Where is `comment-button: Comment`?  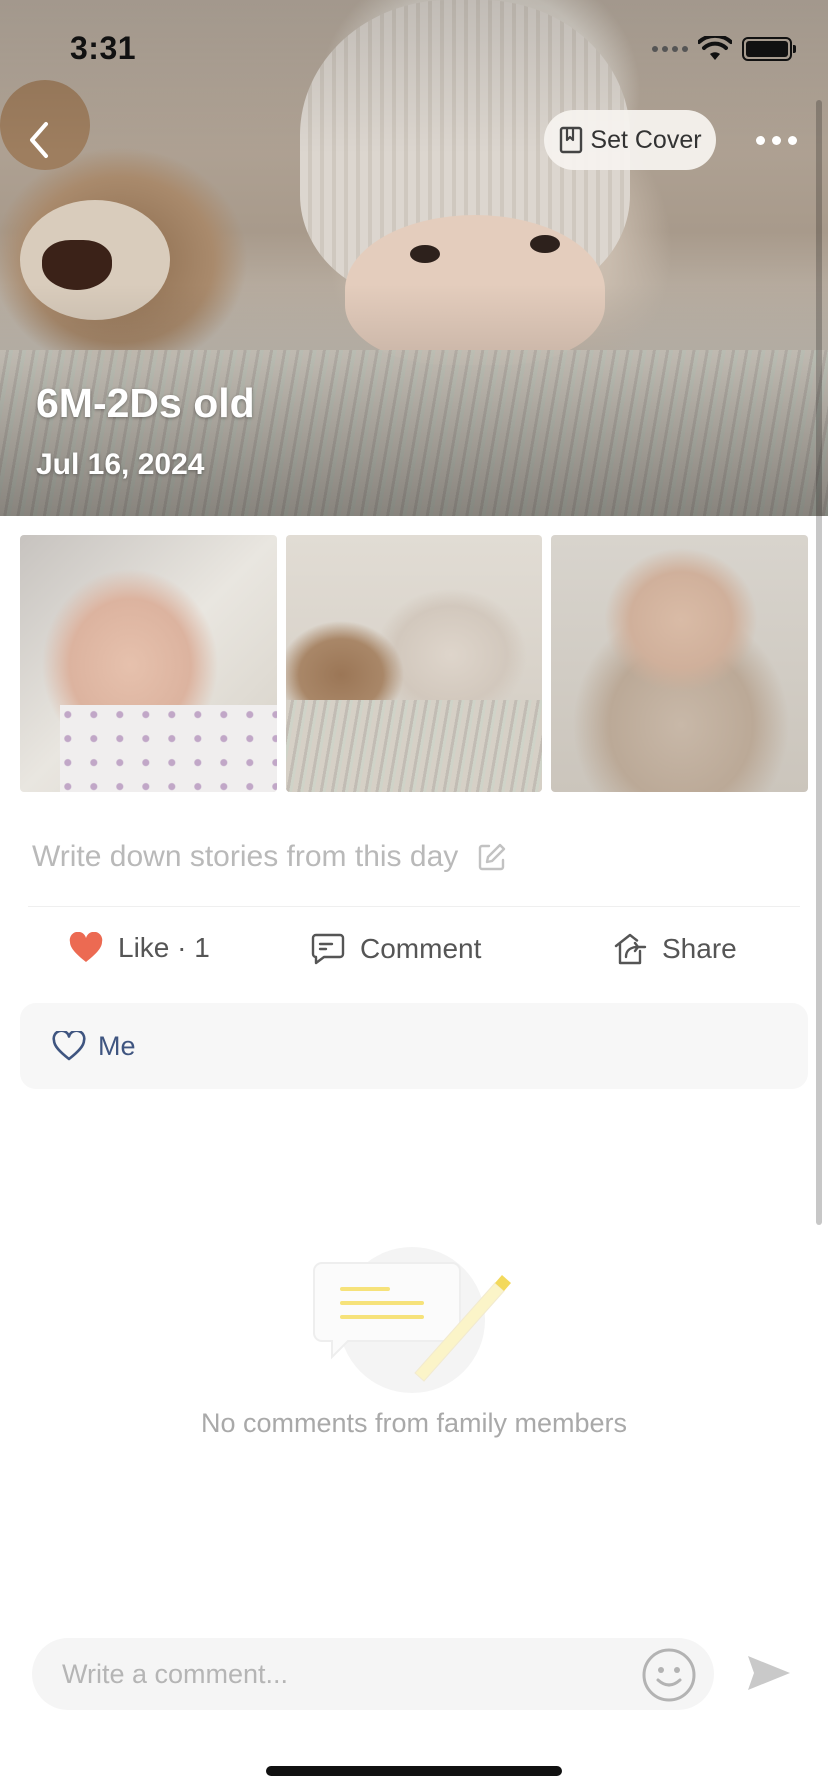
comment-button: Comment is located at coordinates (395, 949).